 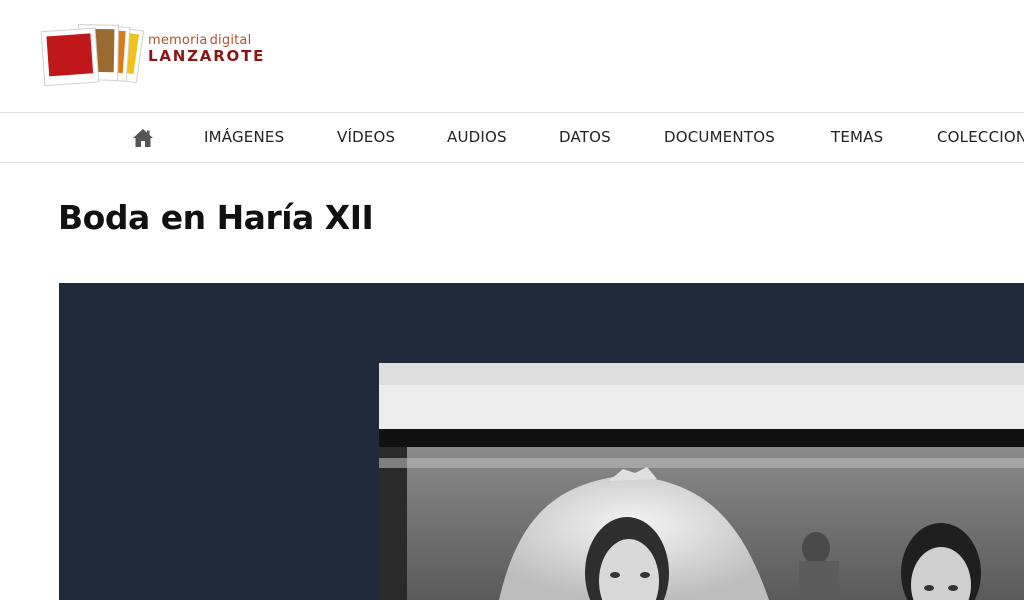 I want to click on logo-wordmark: memoria digital LANZAROTE, so click(x=206, y=49).